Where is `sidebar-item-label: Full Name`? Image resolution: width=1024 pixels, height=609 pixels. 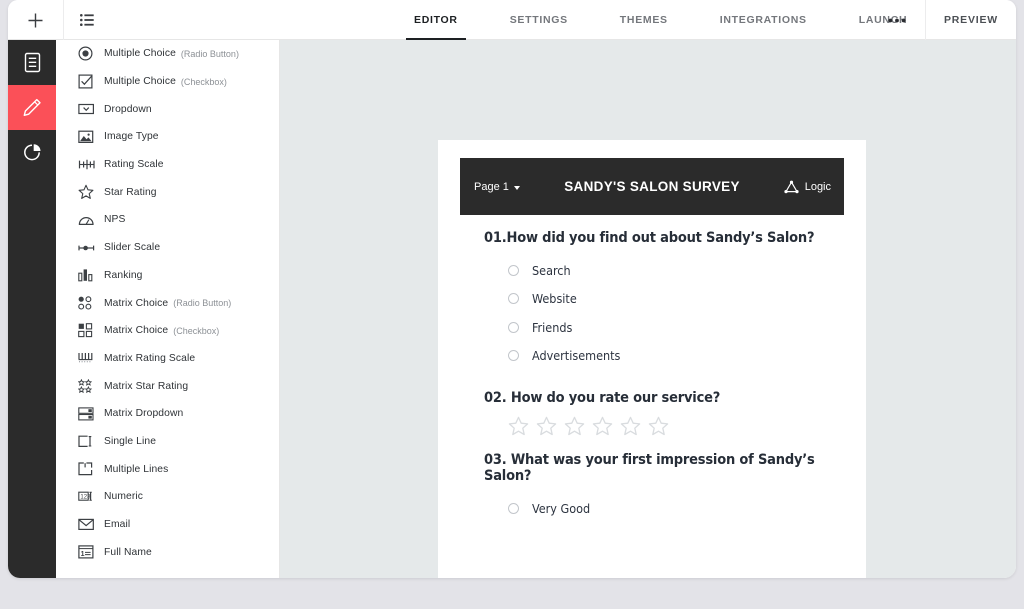
sidebar-item-label: Full Name is located at coordinates (128, 552).